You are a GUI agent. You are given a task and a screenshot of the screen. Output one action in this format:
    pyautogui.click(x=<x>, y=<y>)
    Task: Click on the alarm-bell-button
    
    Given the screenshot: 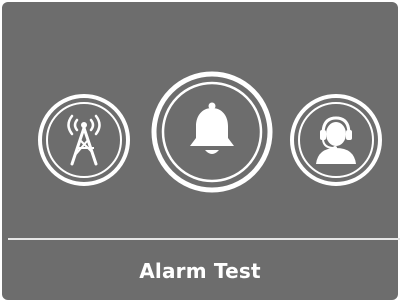 What is the action you would take?
    pyautogui.click(x=212, y=132)
    